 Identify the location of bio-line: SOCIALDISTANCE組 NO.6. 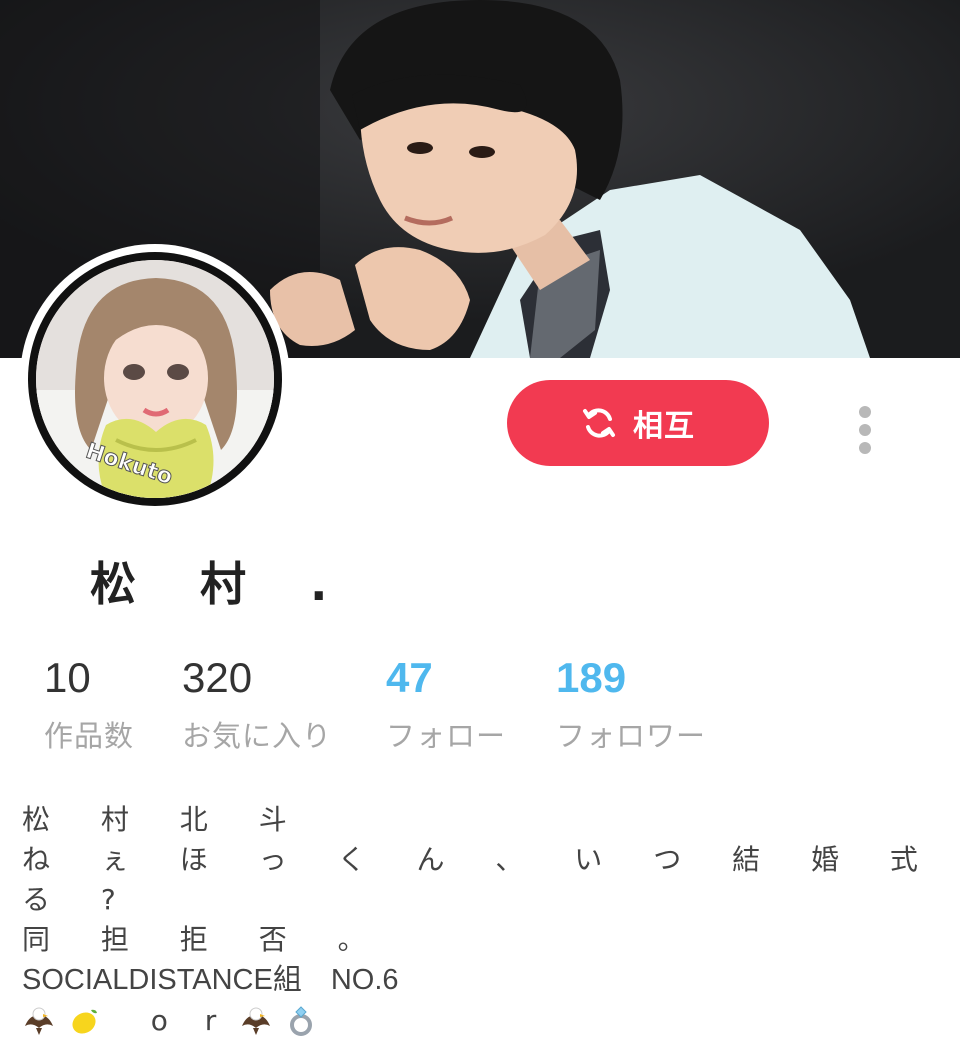
(210, 980).